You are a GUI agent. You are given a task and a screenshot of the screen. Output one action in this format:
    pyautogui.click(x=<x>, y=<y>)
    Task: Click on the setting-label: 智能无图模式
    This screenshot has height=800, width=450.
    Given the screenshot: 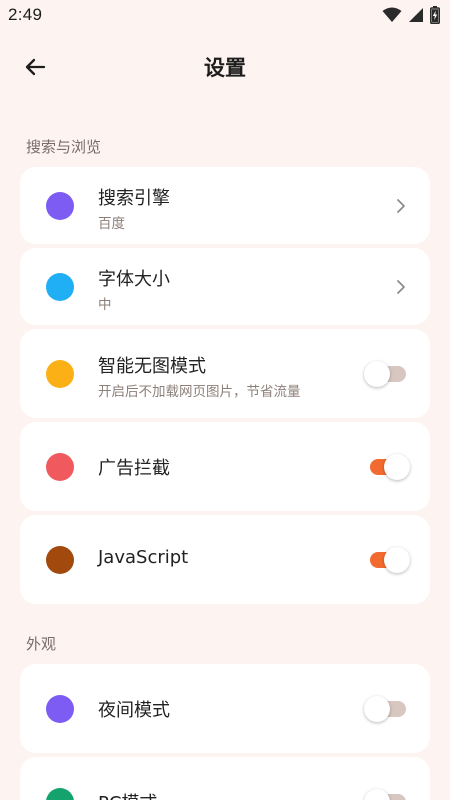 What is the action you would take?
    pyautogui.click(x=152, y=366)
    